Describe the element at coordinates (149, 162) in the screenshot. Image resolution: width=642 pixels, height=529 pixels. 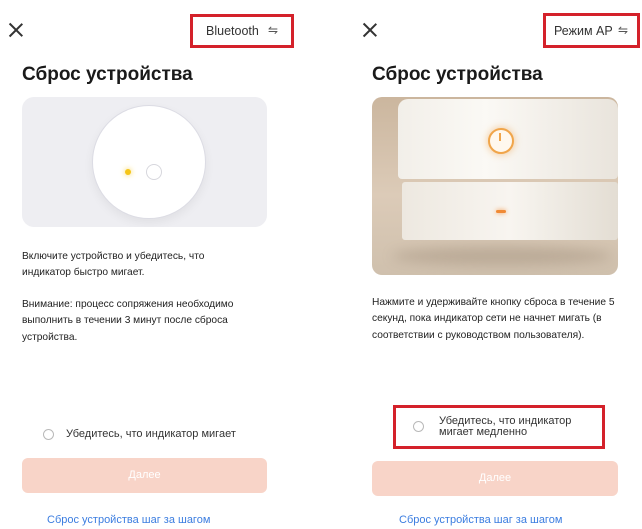
I see `zoom-circle` at that location.